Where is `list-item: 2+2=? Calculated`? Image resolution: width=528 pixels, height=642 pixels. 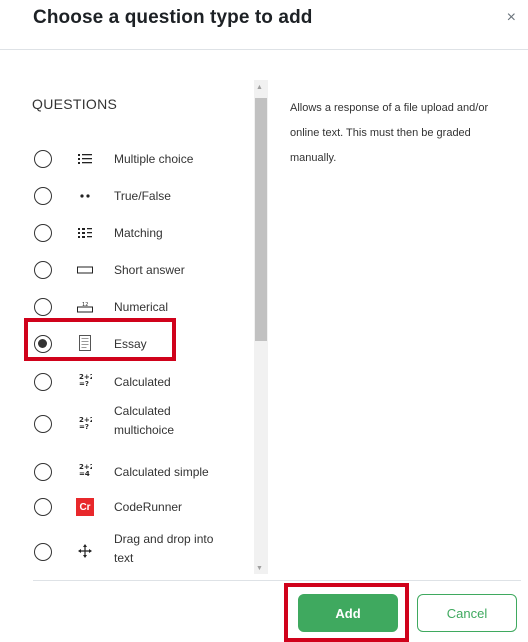 list-item: 2+2=? Calculated is located at coordinates (139, 381).